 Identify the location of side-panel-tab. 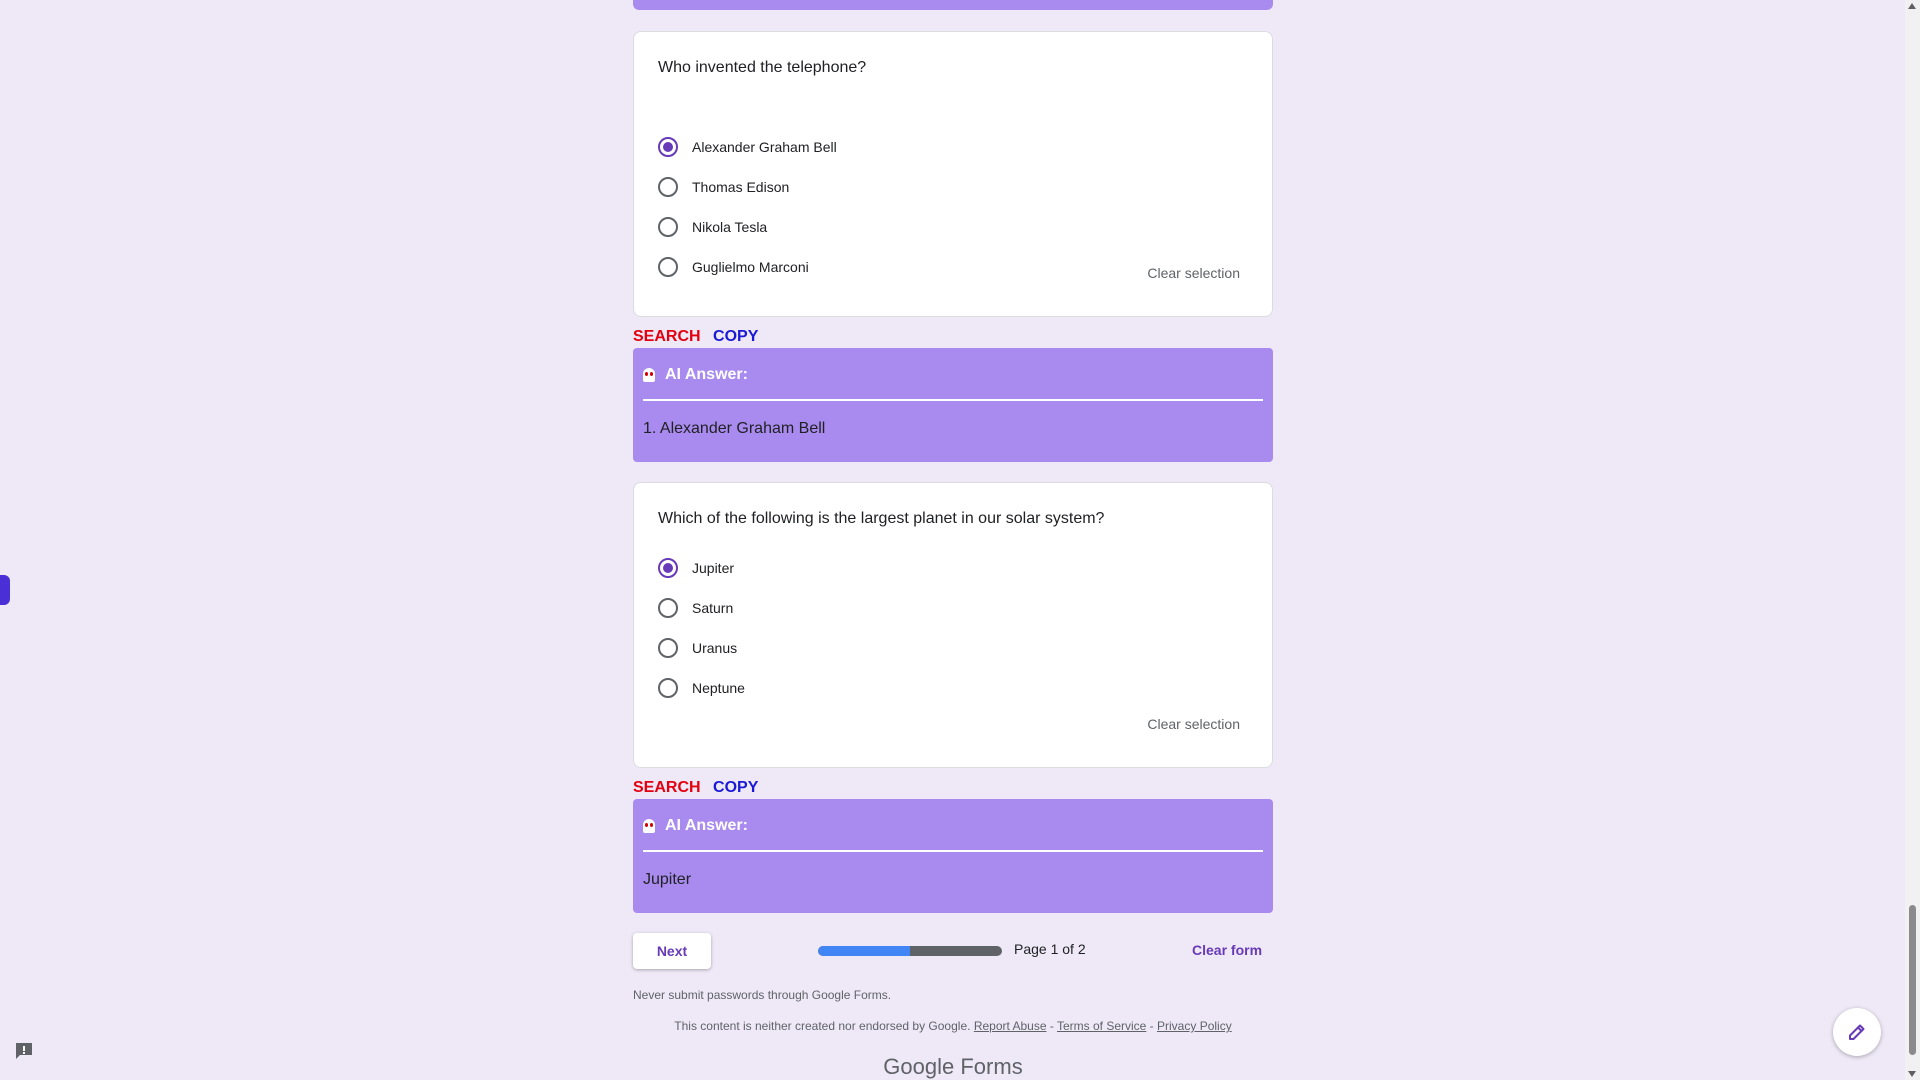
(5, 590).